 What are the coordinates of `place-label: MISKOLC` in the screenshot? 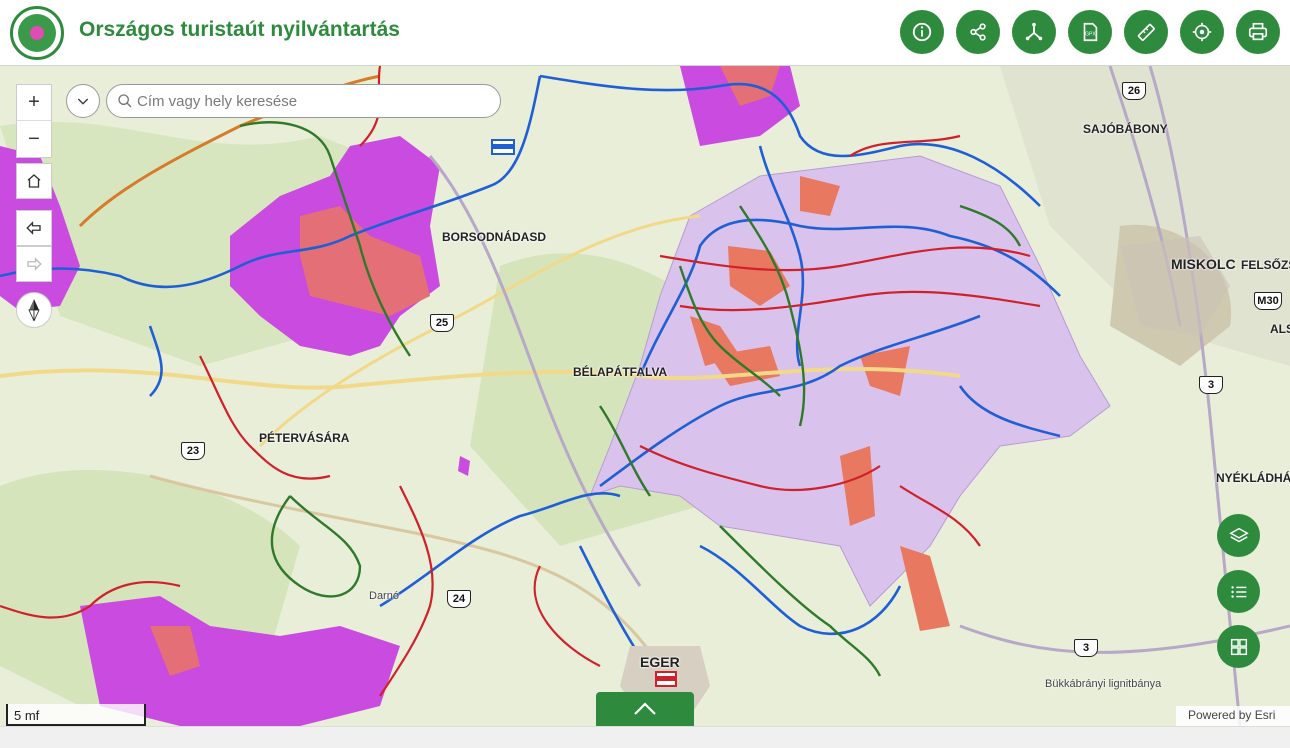 It's located at (1203, 264).